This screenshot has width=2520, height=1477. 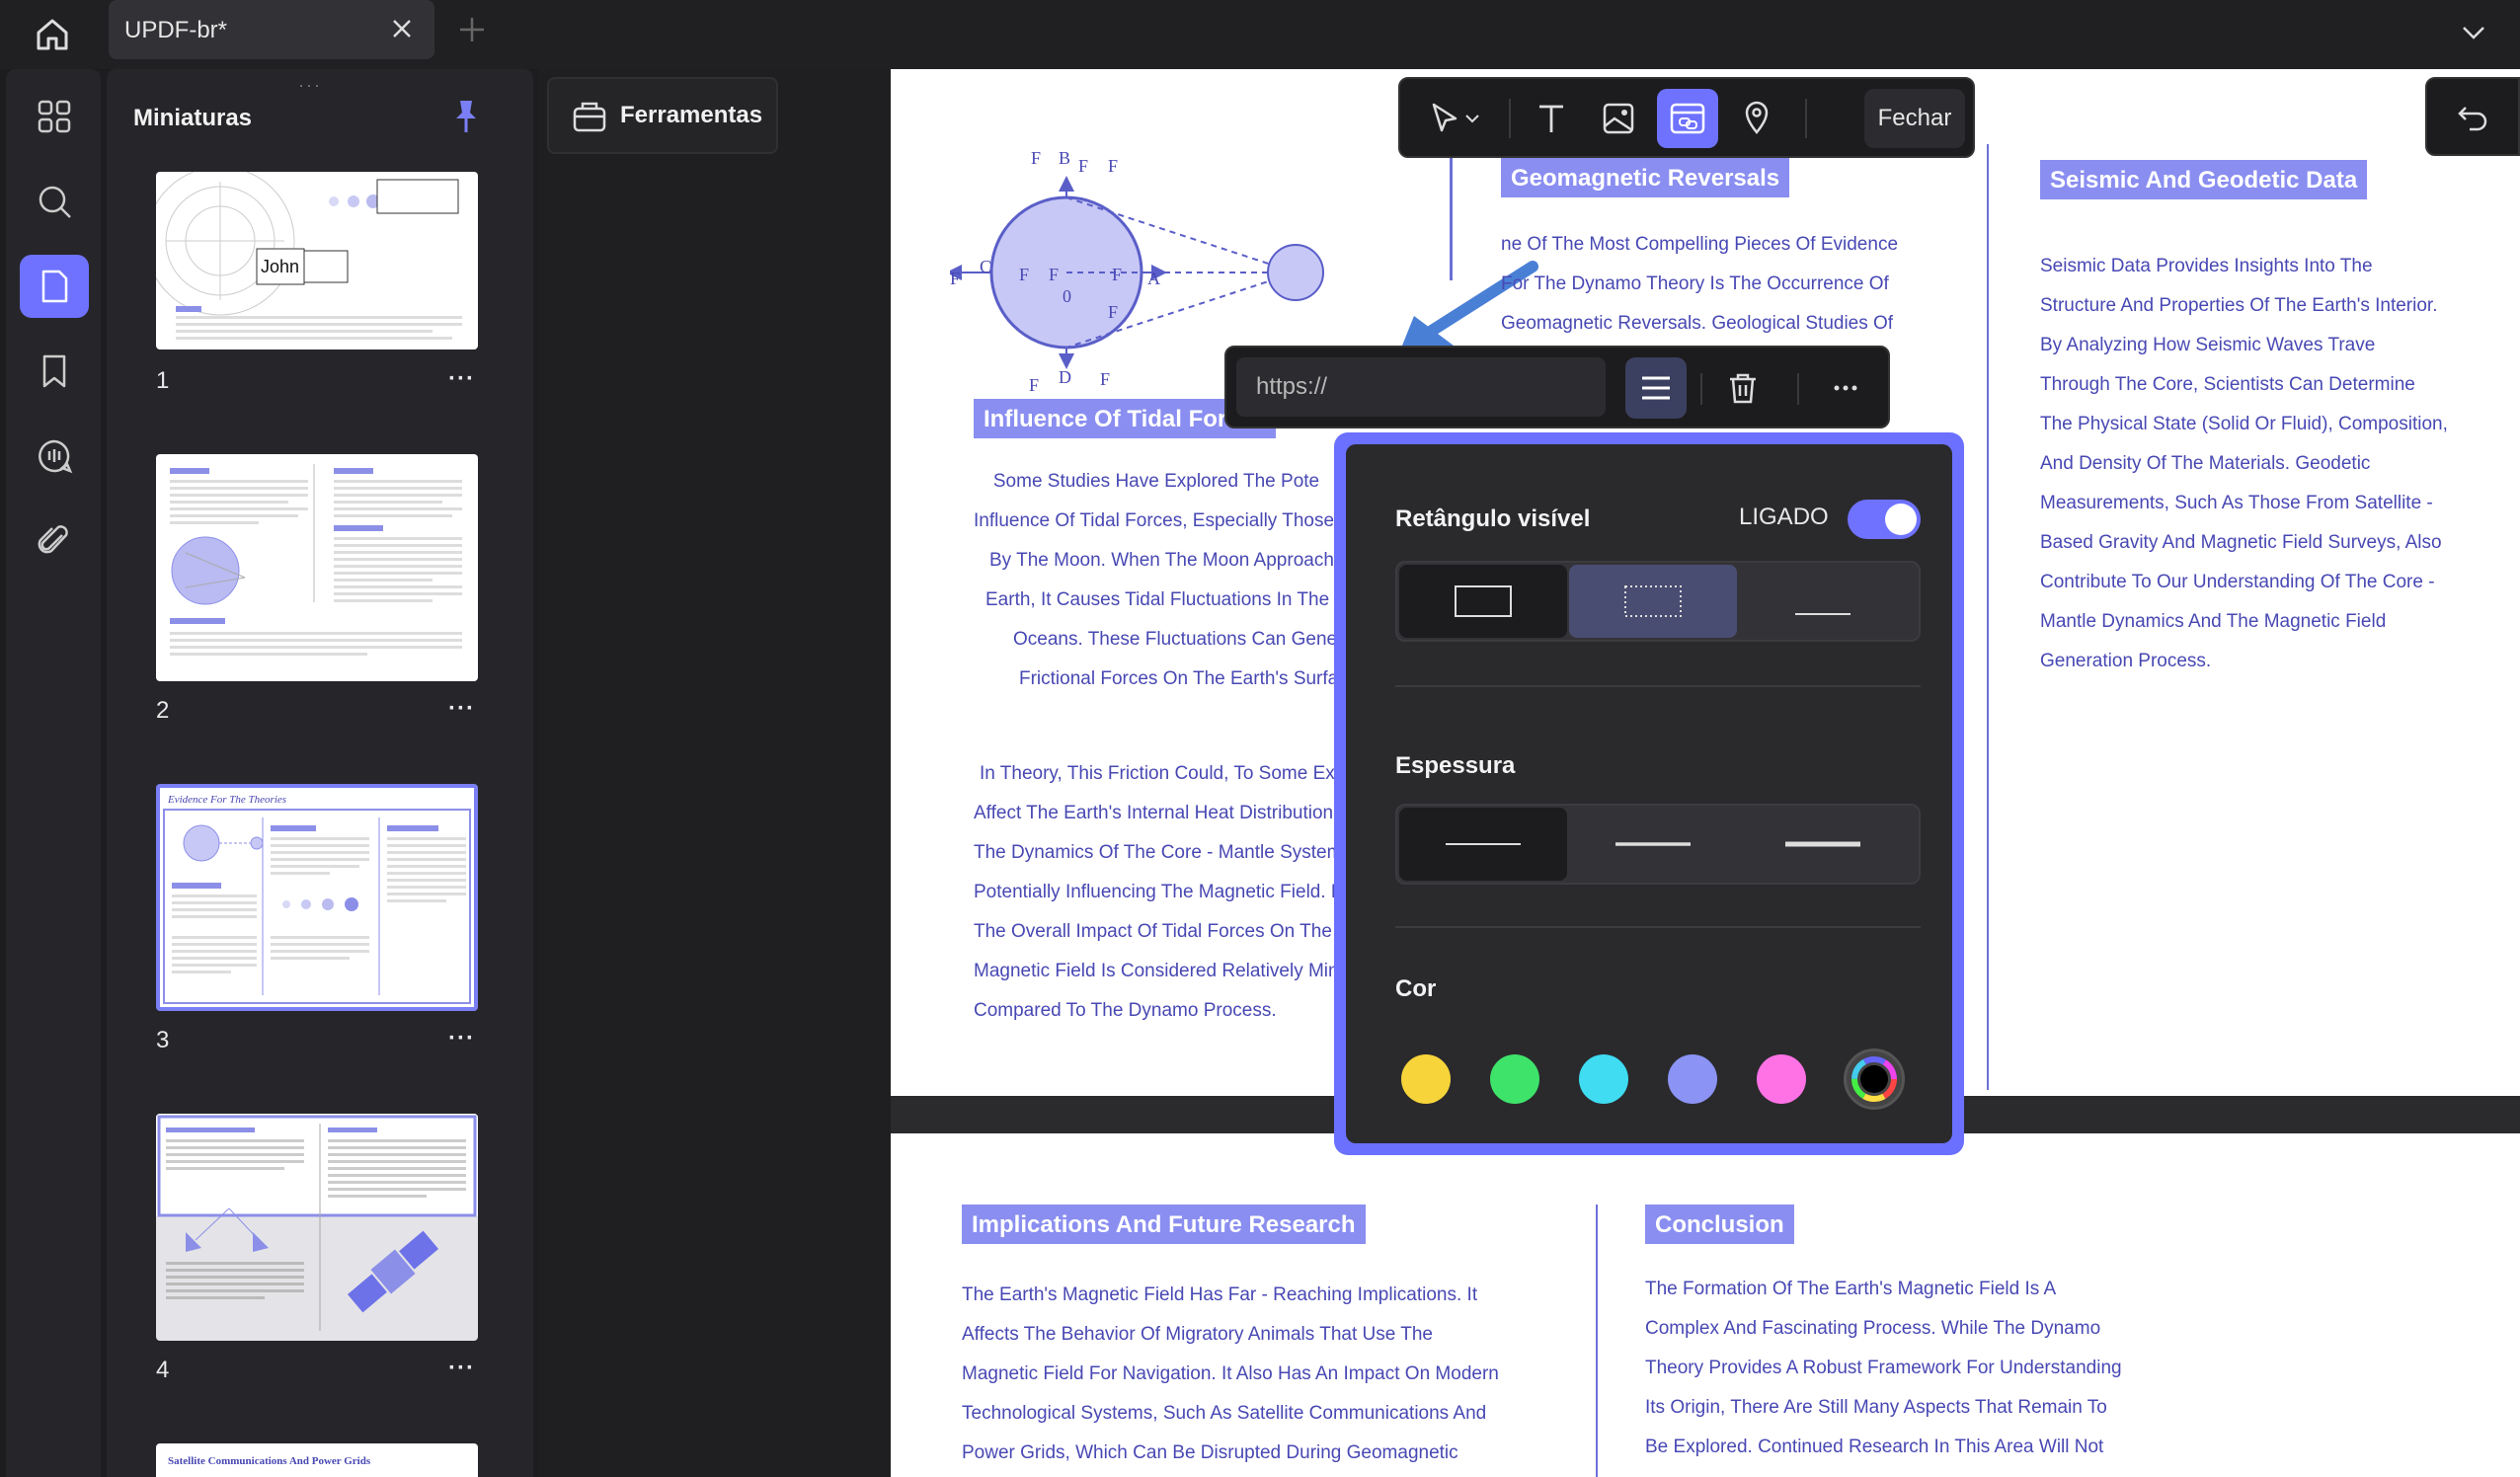 What do you see at coordinates (269, 1461) in the screenshot?
I see `thumbnail-header: Satellite Communications And Power Grids` at bounding box center [269, 1461].